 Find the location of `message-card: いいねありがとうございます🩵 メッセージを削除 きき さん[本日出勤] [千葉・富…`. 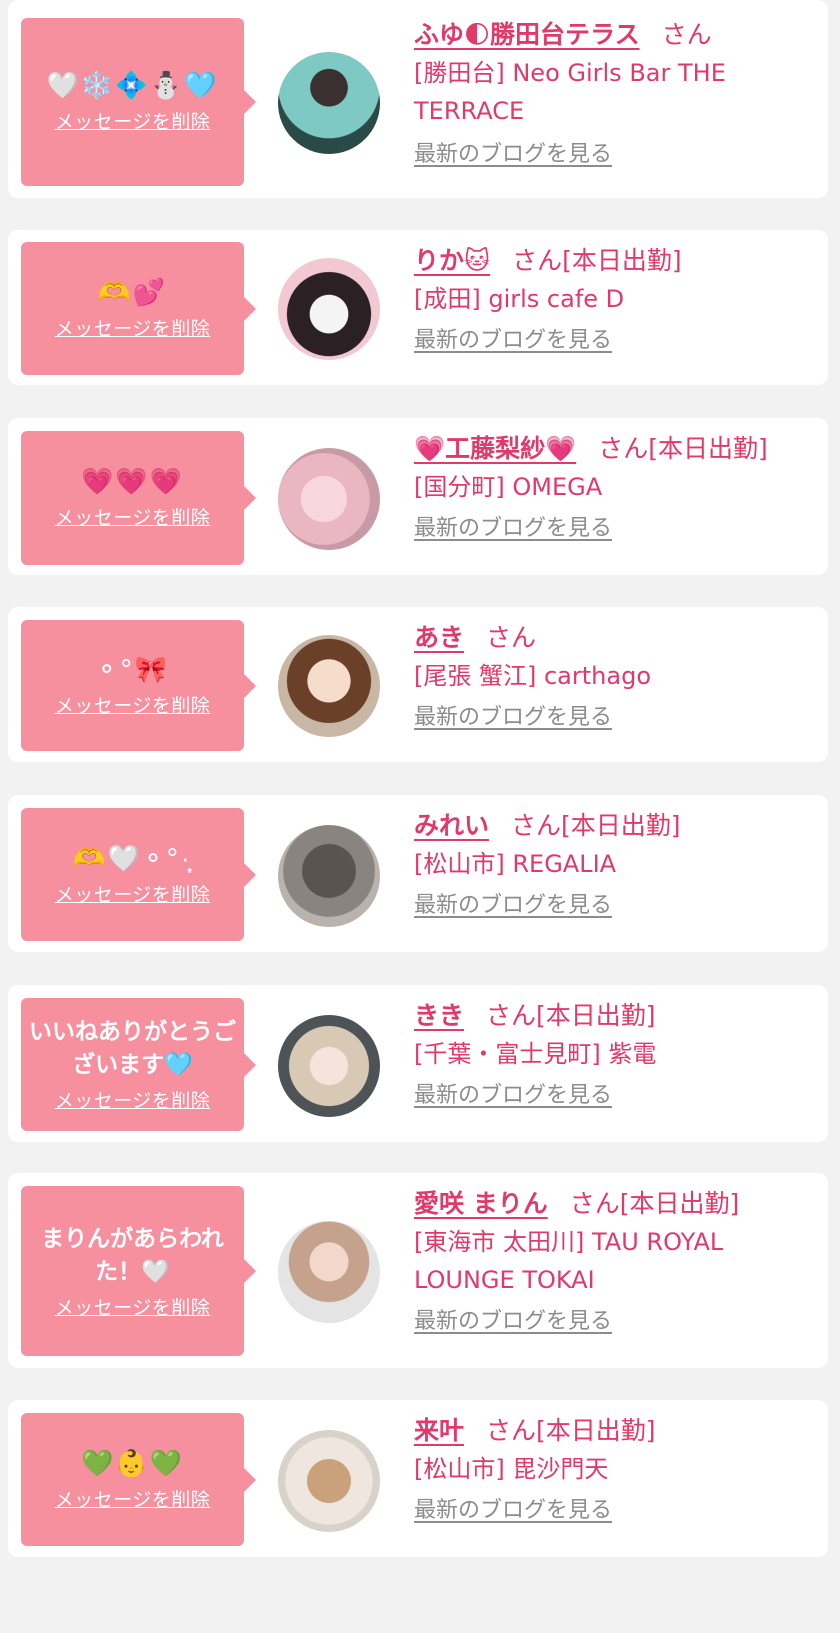

message-card: いいねありがとうございます🩵 メッセージを削除 きき さん[本日出勤] [千葉・富… is located at coordinates (418, 1063).